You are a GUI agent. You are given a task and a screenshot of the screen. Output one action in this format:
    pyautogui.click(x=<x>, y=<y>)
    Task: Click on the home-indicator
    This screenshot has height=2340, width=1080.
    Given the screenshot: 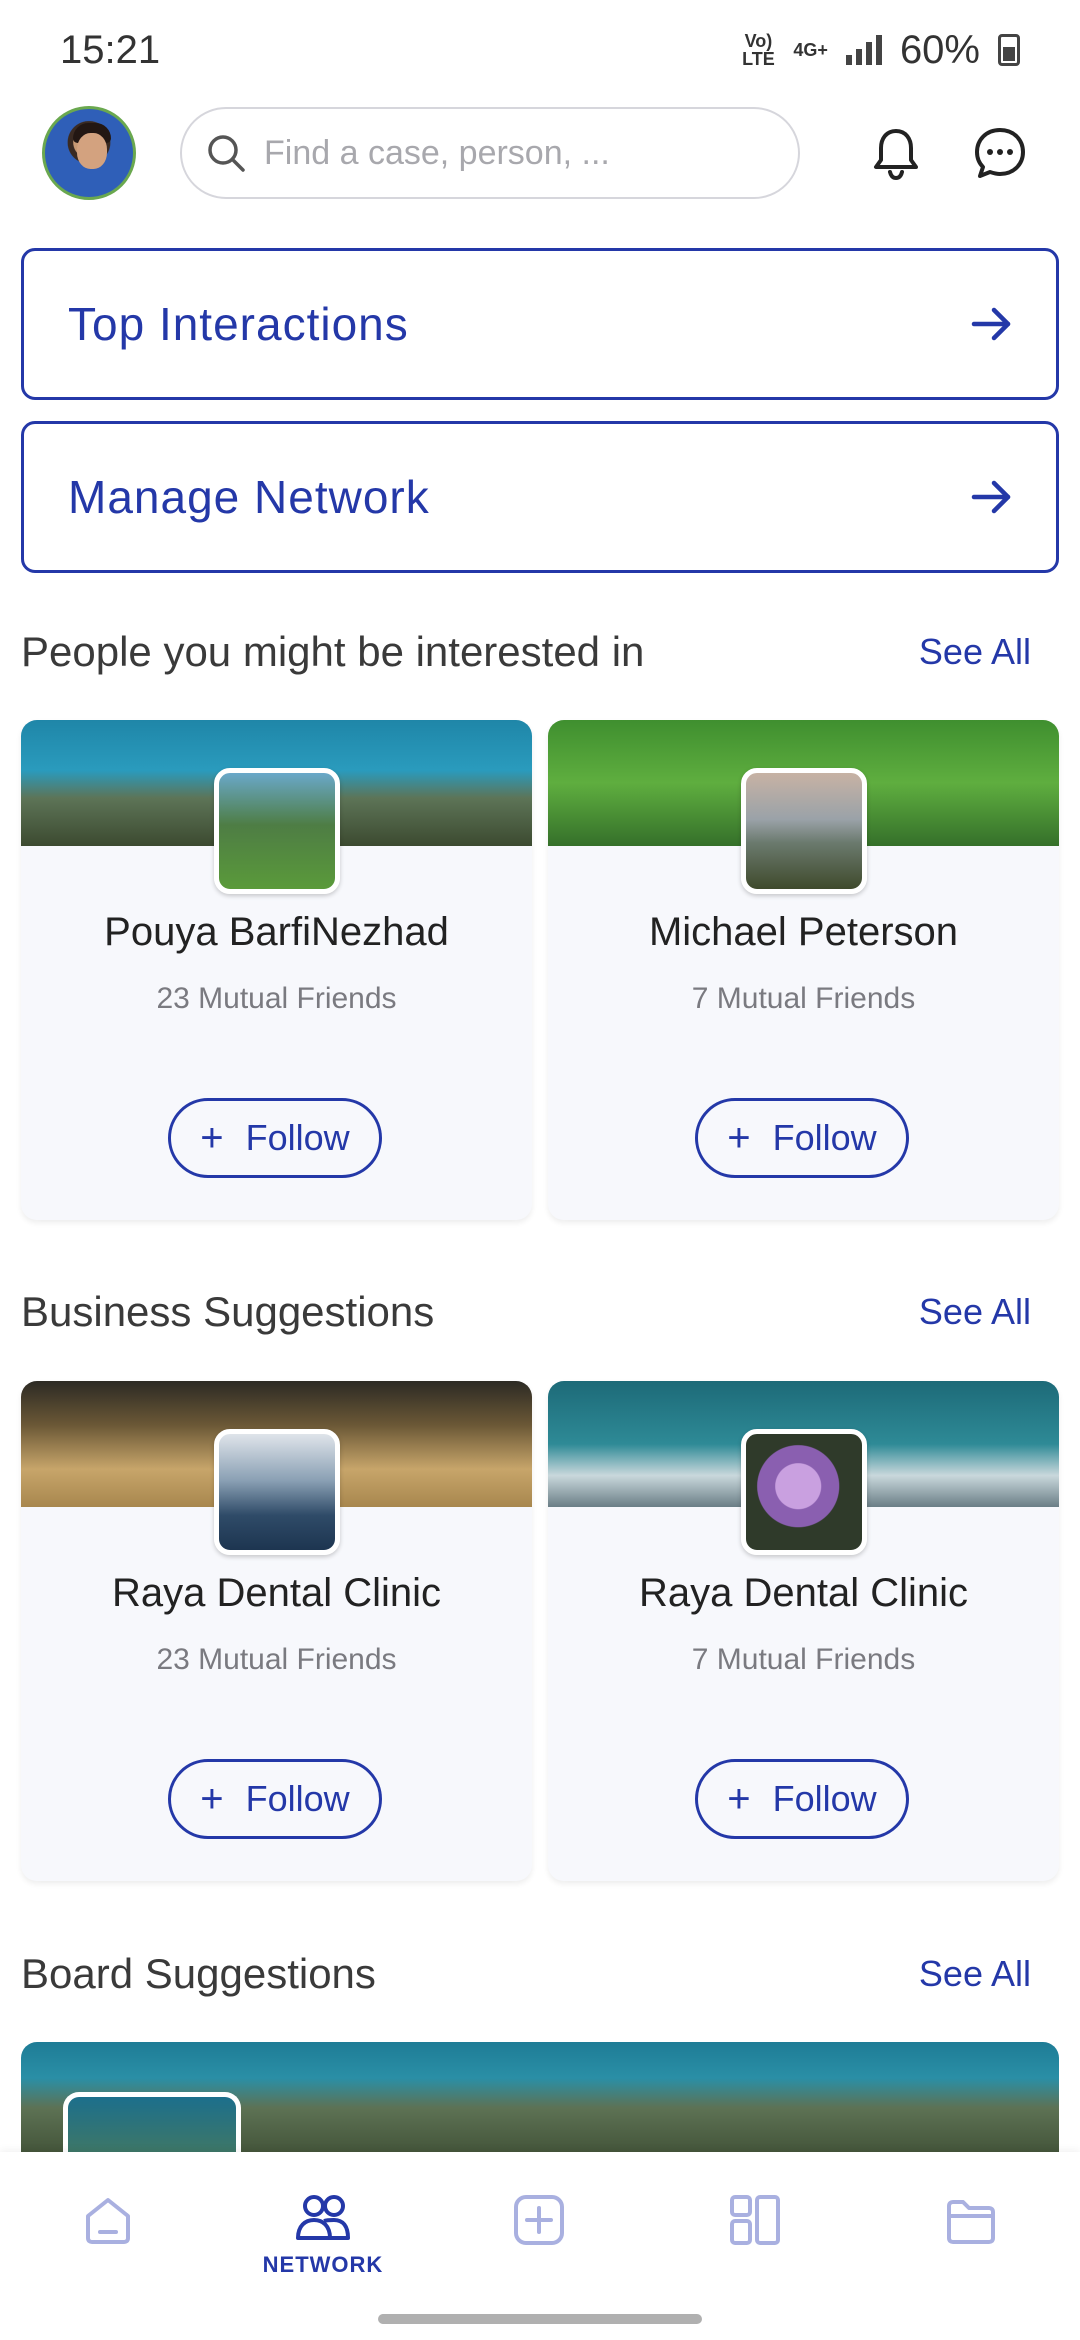 What is the action you would take?
    pyautogui.click(x=540, y=2319)
    